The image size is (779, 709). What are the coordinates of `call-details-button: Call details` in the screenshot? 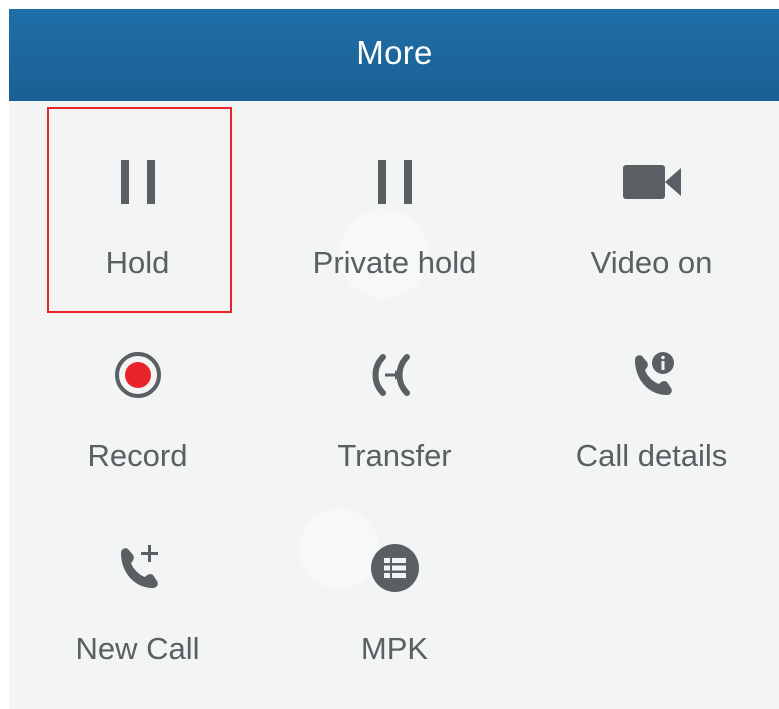 It's located at (651, 390).